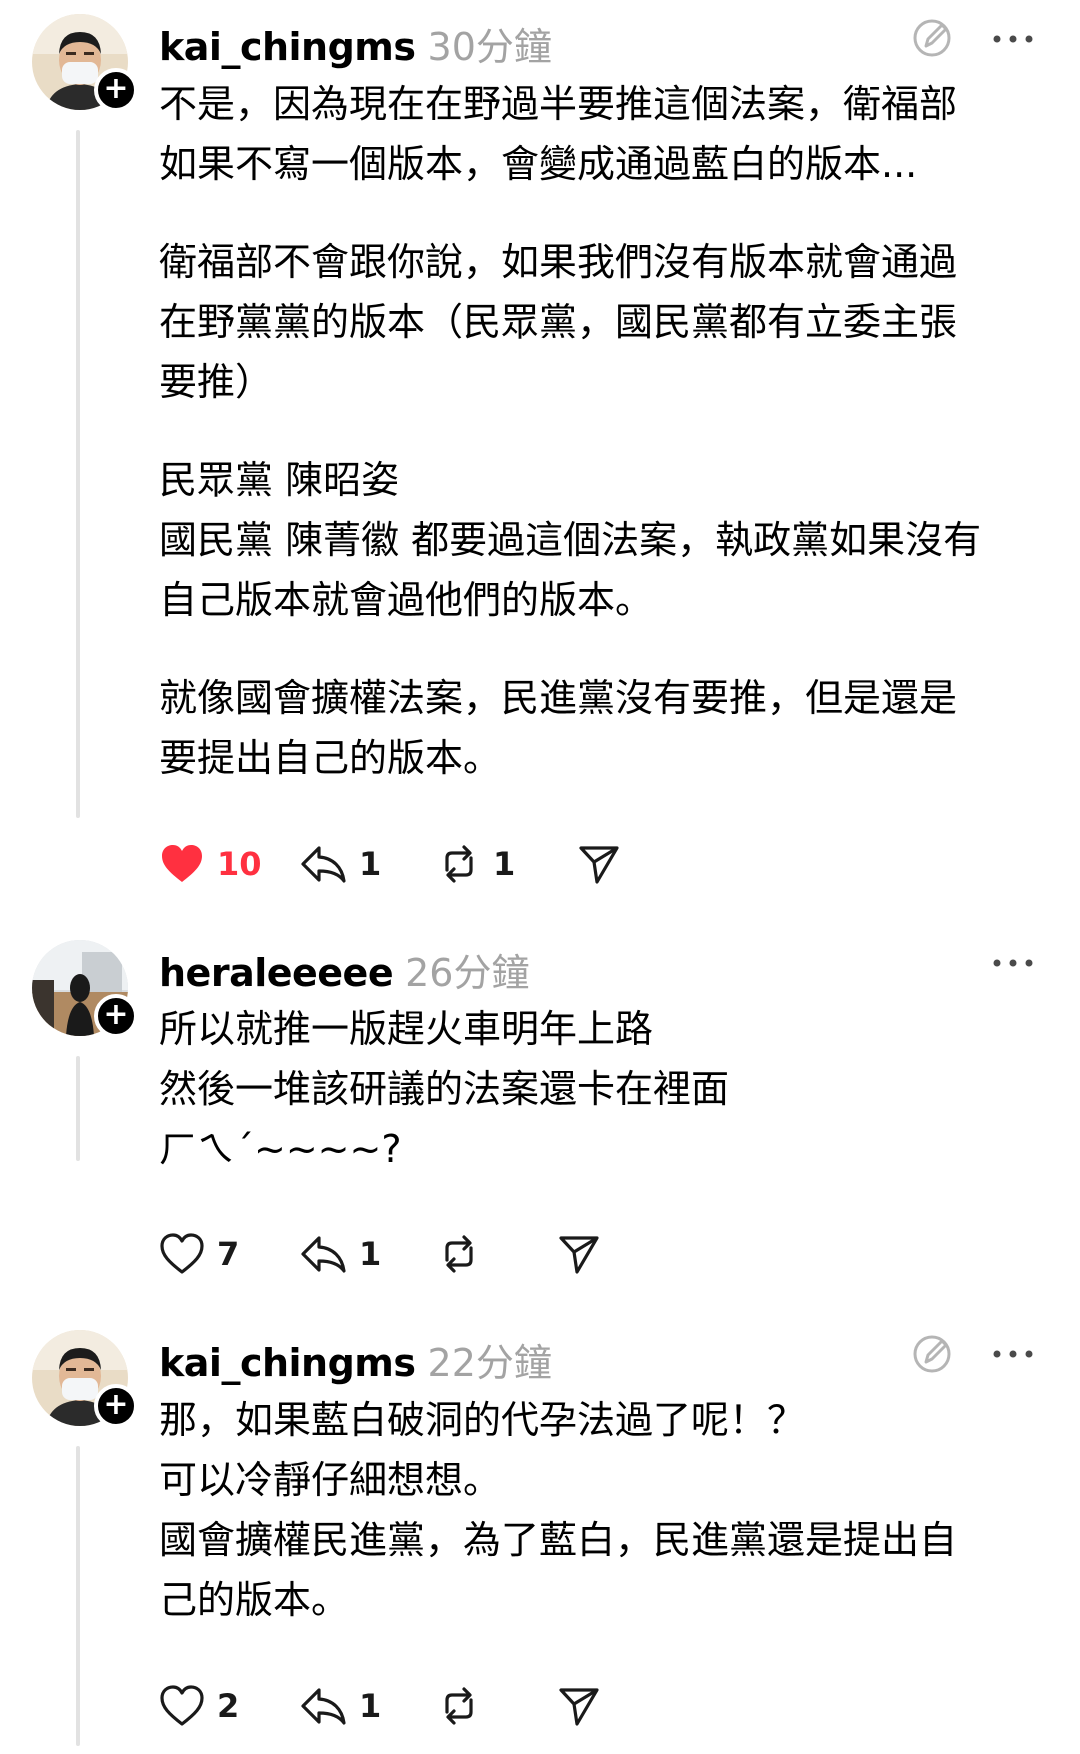 This screenshot has height=1754, width=1080. Describe the element at coordinates (558, 1540) in the screenshot. I see `text-line: 國會擴權民進黨，為了藍白，民進黨還是提出自` at that location.